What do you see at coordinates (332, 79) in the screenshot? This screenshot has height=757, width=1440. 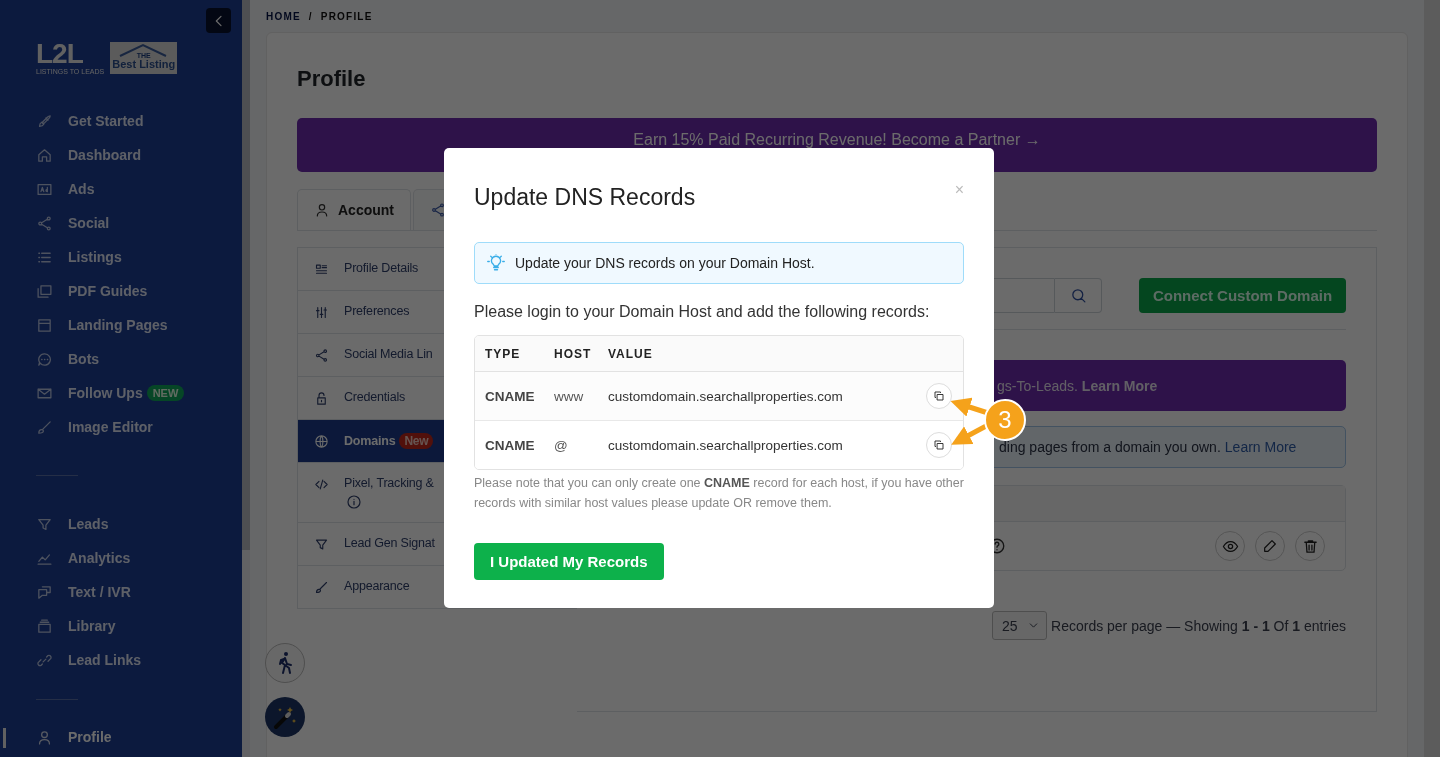 I see `page-title: Profile` at bounding box center [332, 79].